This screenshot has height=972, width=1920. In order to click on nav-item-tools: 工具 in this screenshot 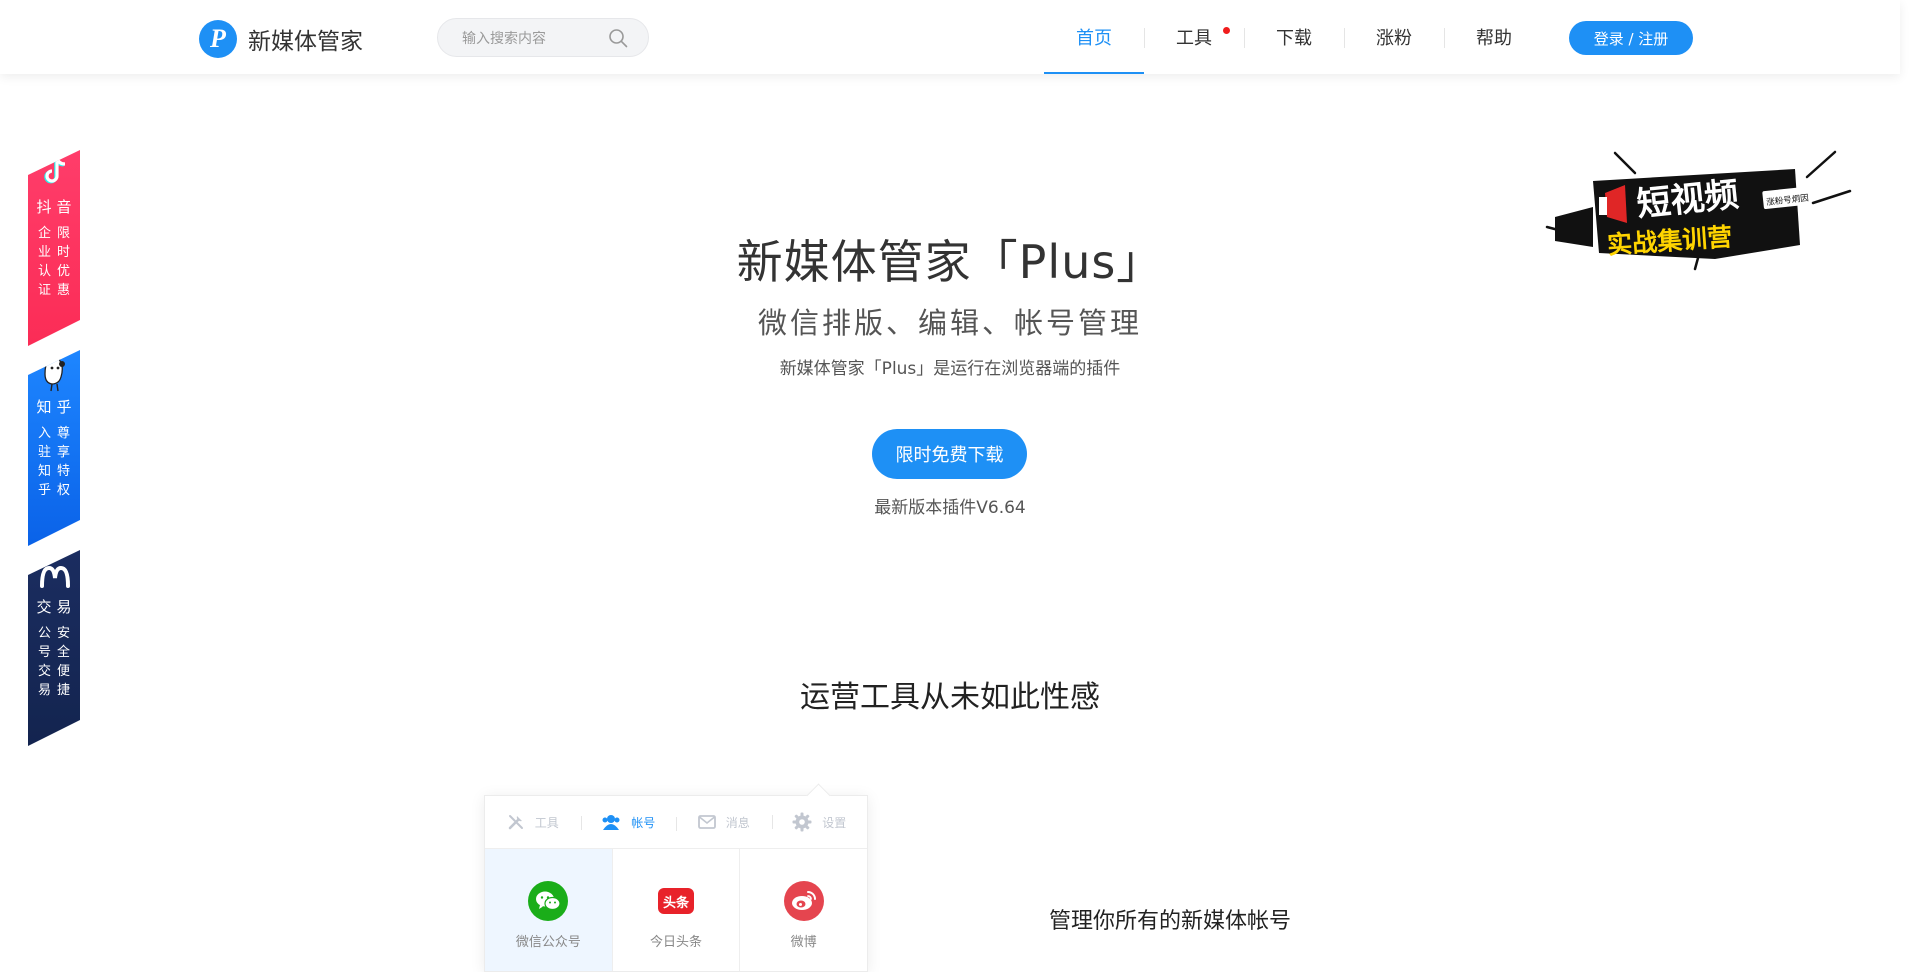, I will do `click(1194, 37)`.